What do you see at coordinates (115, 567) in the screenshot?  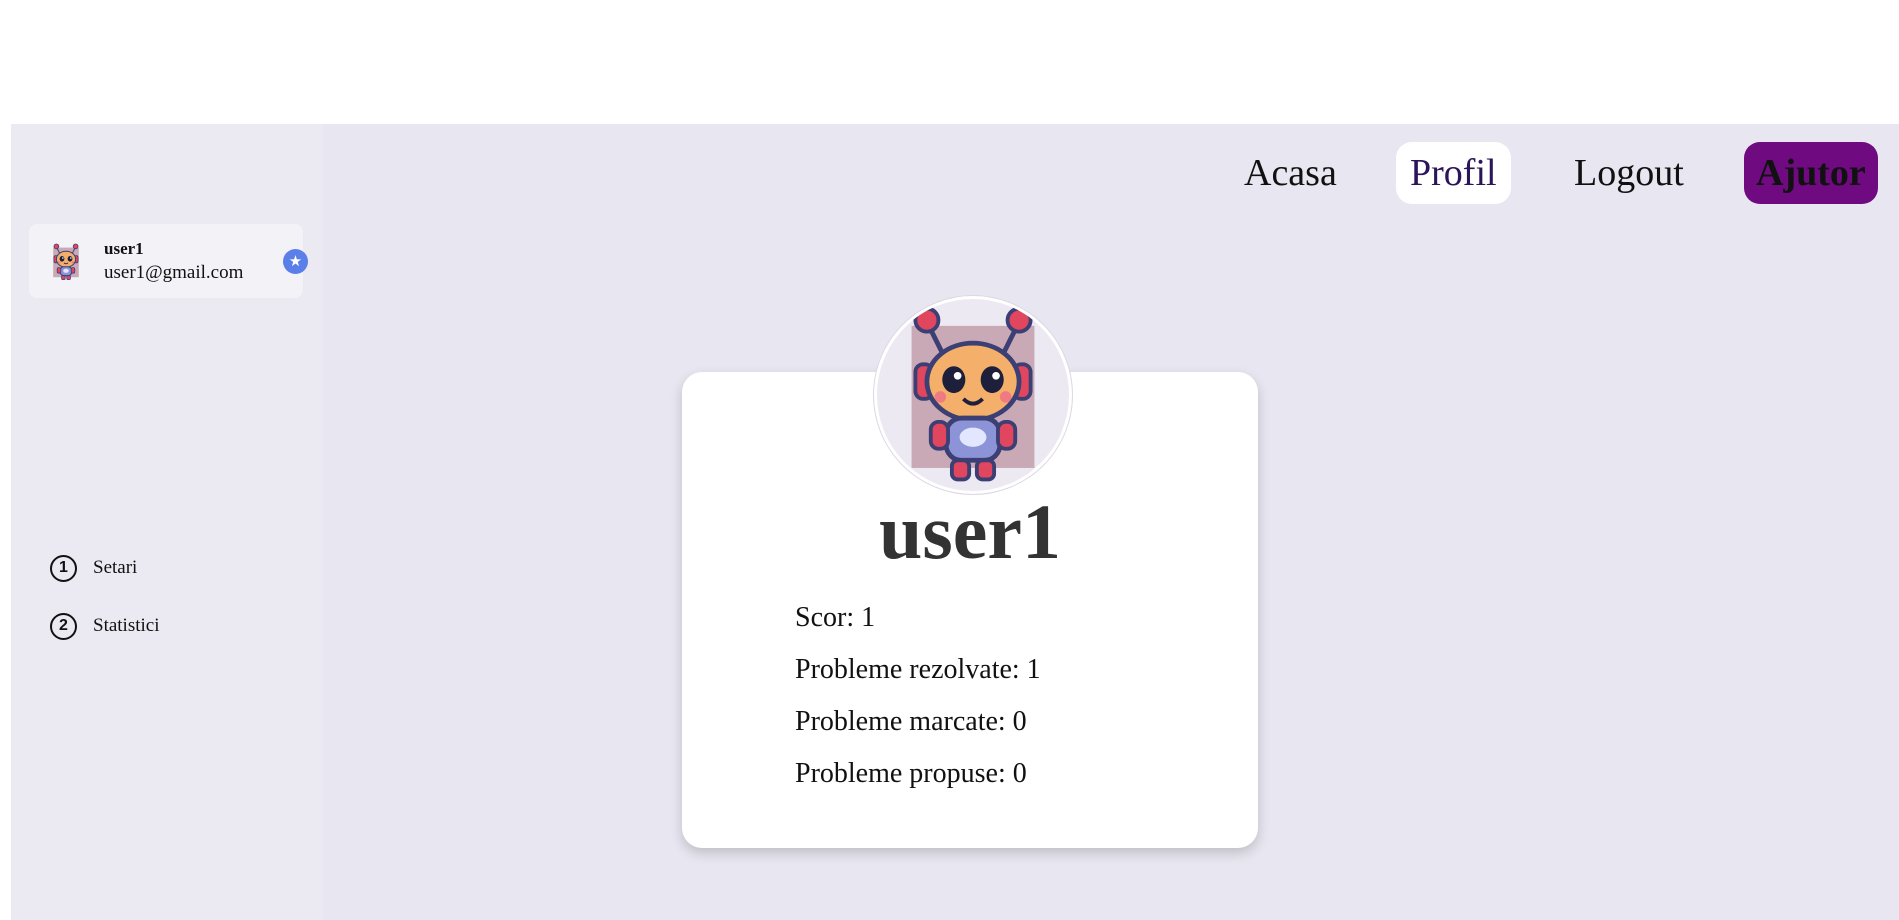 I see `sidebar-item-label: Setari` at bounding box center [115, 567].